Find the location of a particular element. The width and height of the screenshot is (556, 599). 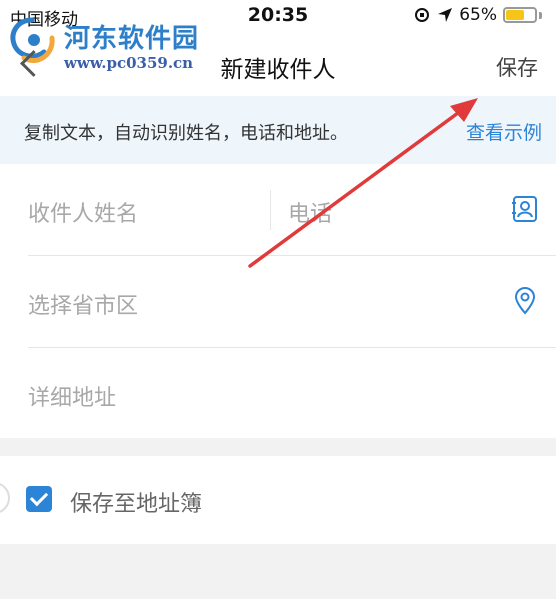

page-title: 新建收件人 is located at coordinates (278, 70).